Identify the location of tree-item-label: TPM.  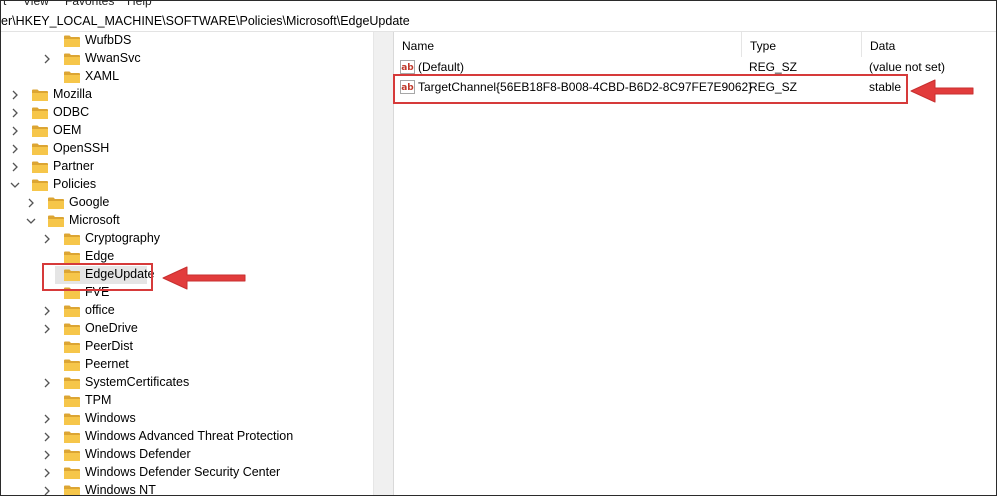
(98, 400).